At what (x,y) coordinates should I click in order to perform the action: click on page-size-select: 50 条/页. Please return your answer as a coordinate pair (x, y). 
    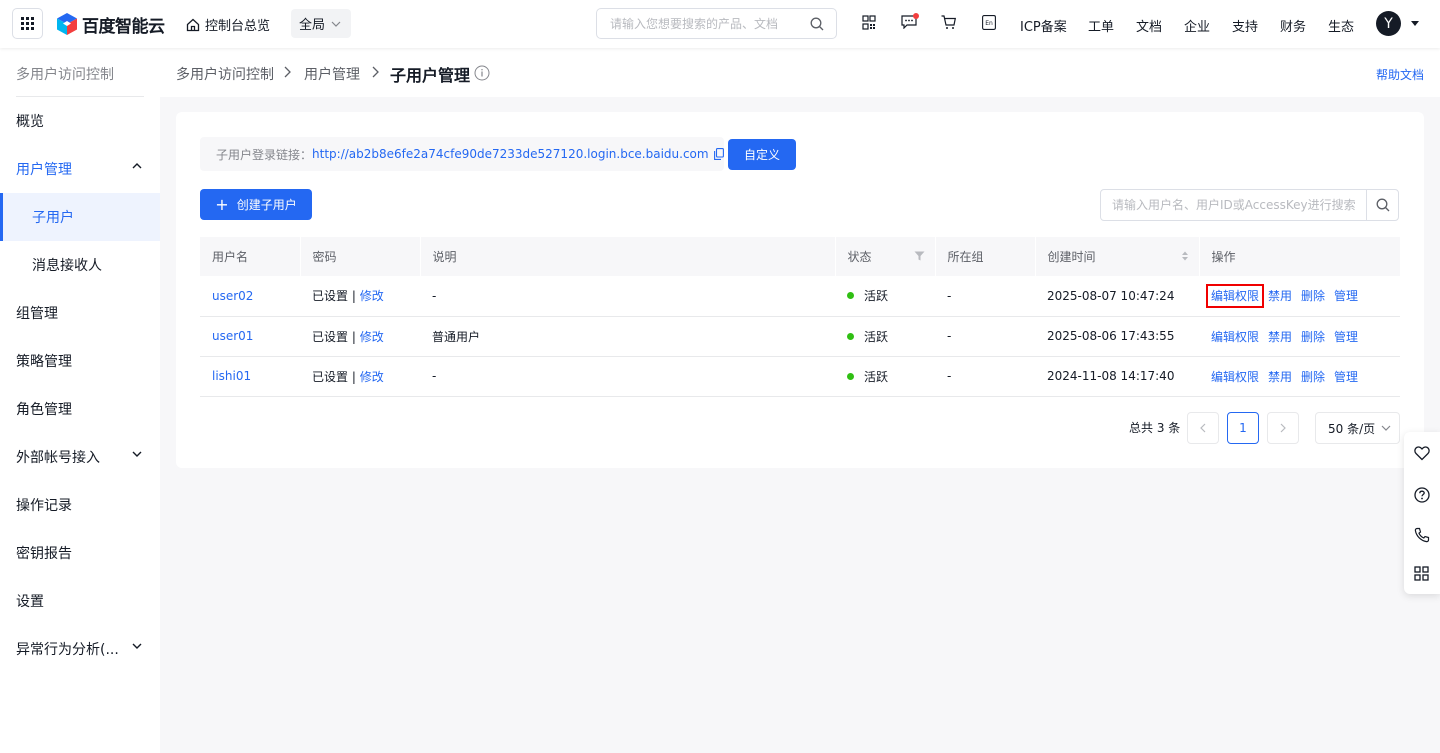
    Looking at the image, I should click on (1357, 428).